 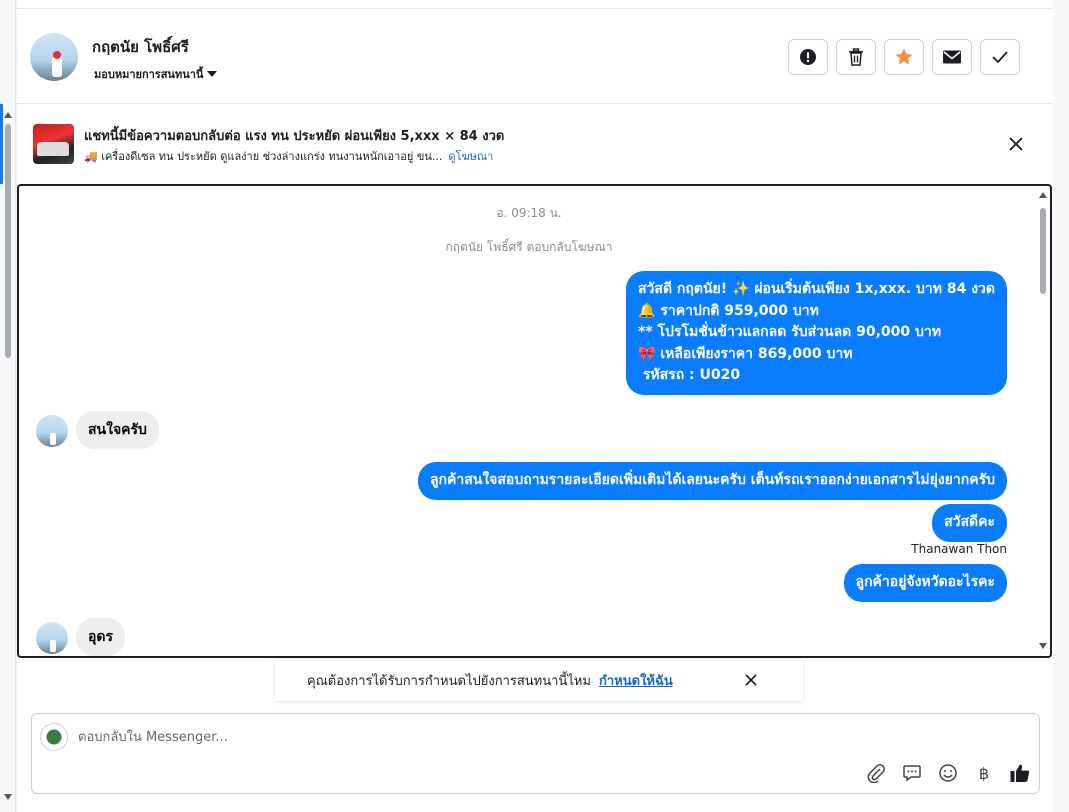 I want to click on active-indicator, so click(x=1, y=144).